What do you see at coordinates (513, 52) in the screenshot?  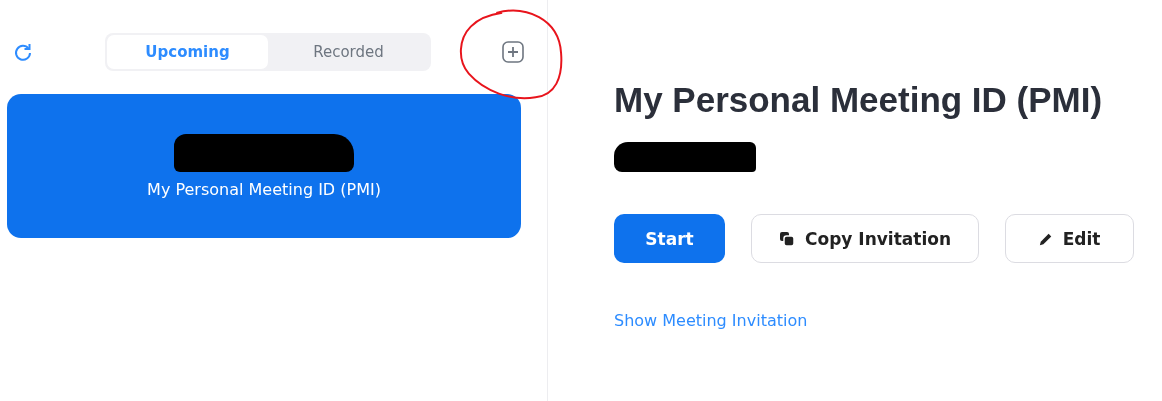 I see `plus-icon` at bounding box center [513, 52].